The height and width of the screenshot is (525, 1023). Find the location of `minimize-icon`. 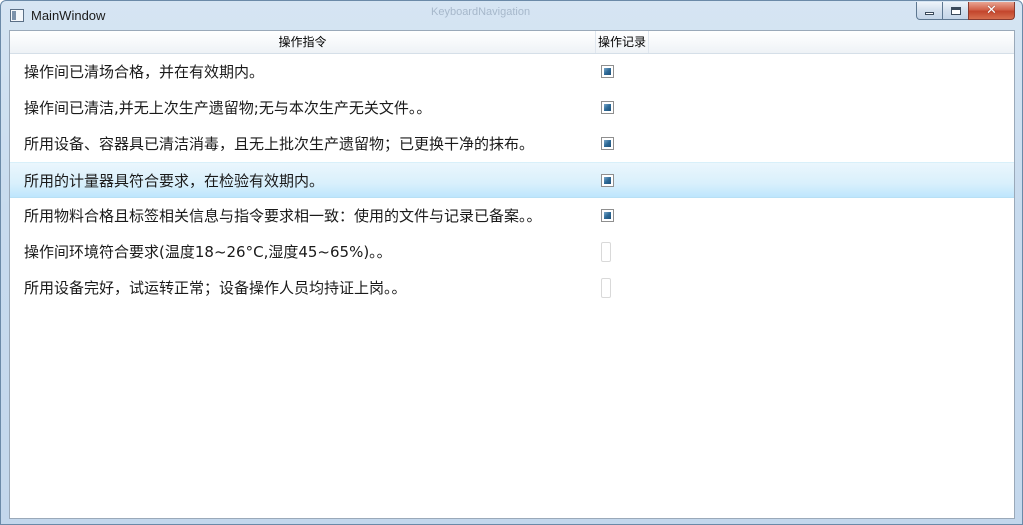

minimize-icon is located at coordinates (929, 13).